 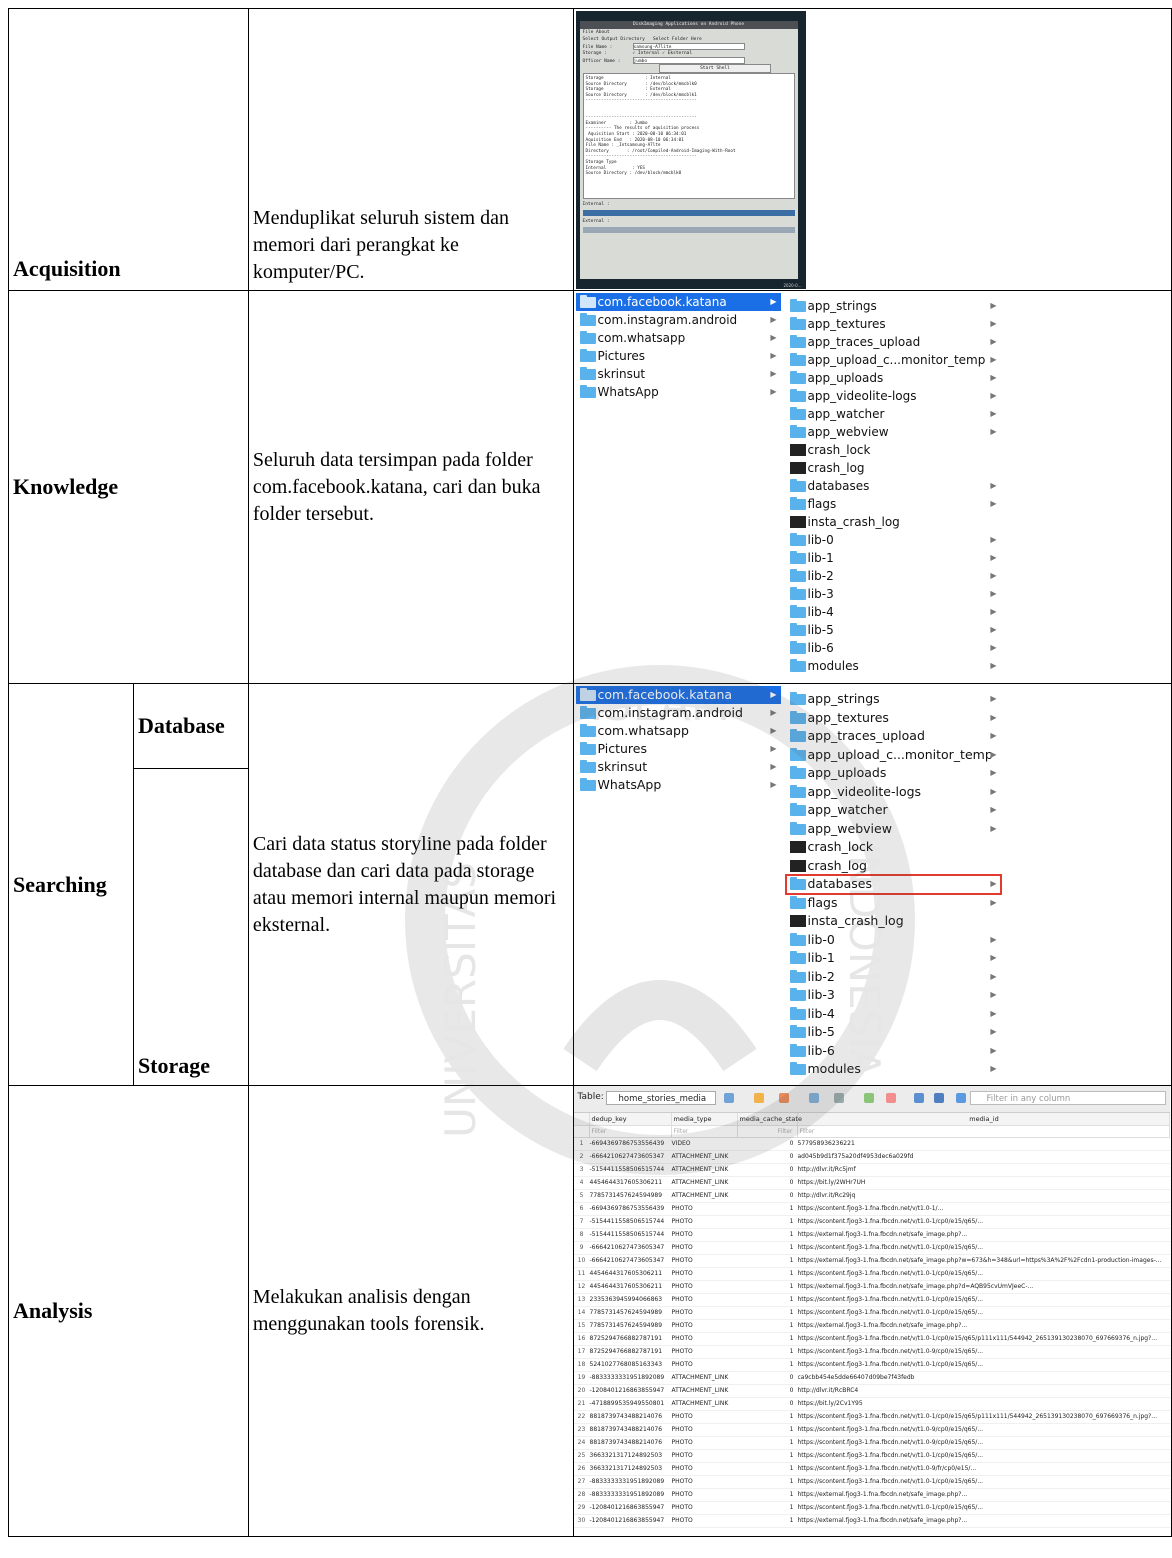 What do you see at coordinates (677, 39) in the screenshot?
I see `select-folder-button: Select Folder Here` at bounding box center [677, 39].